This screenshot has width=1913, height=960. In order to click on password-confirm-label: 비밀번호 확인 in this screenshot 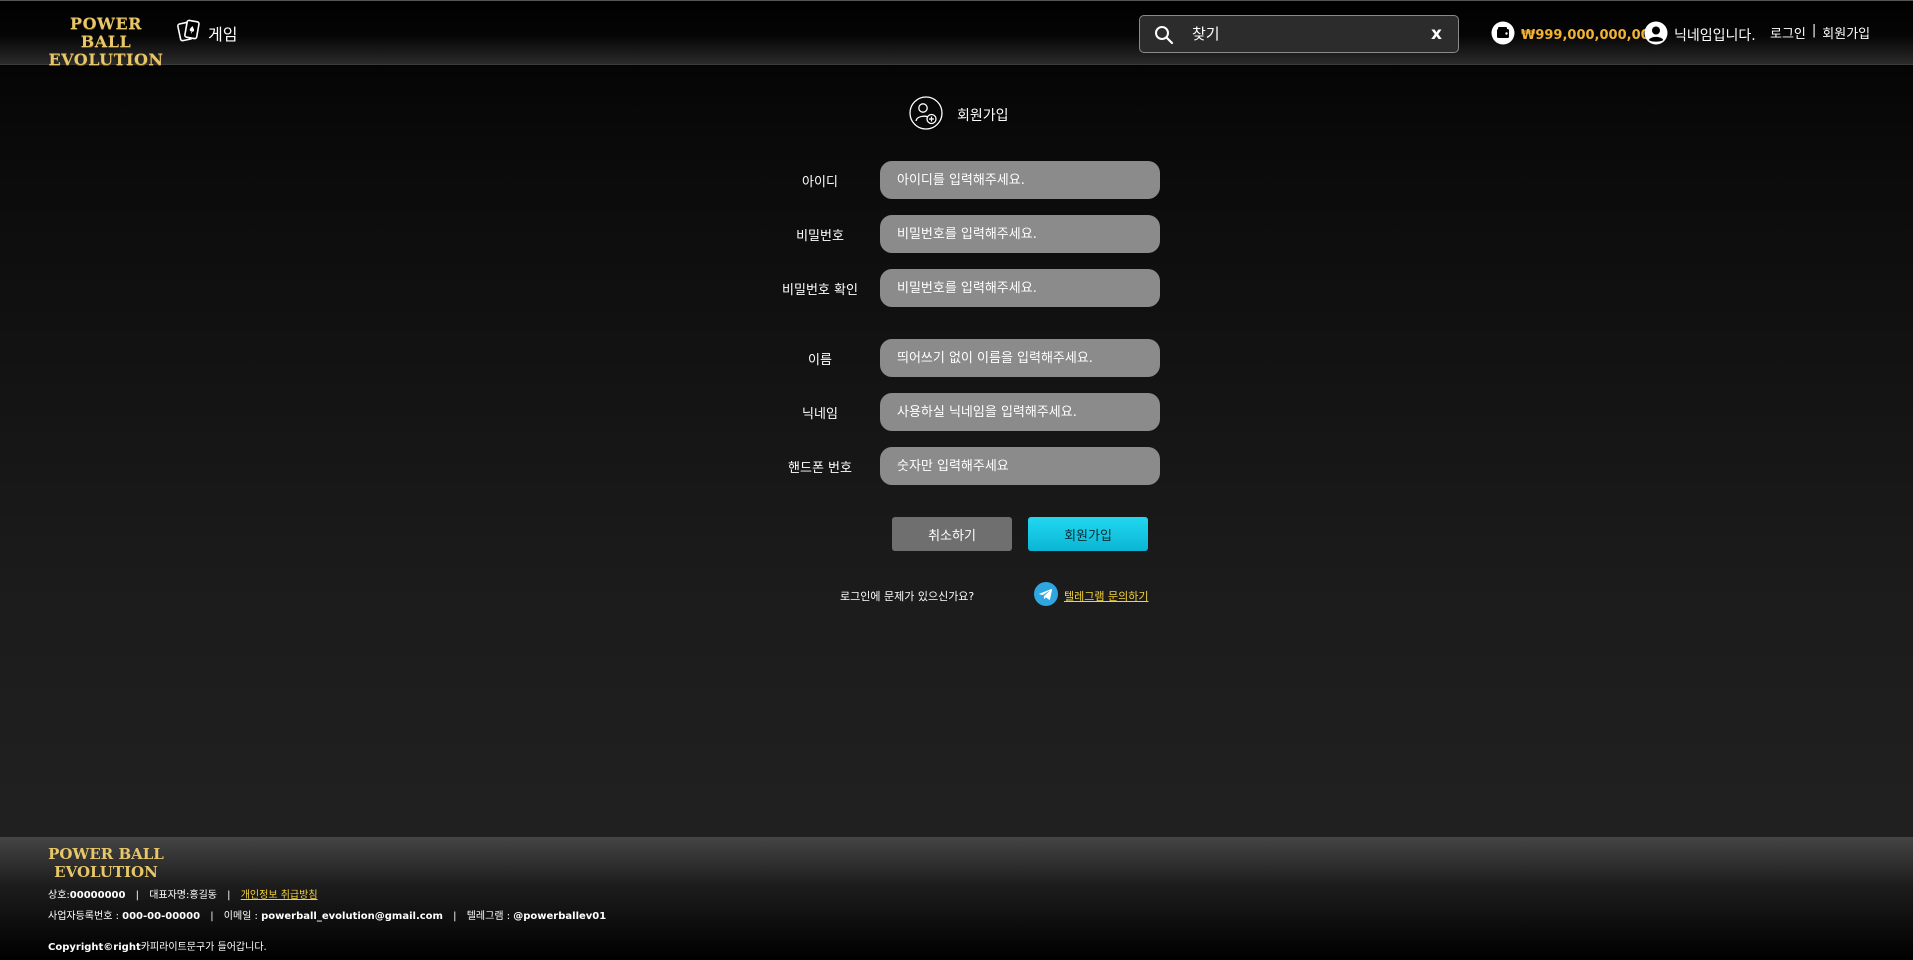, I will do `click(820, 290)`.